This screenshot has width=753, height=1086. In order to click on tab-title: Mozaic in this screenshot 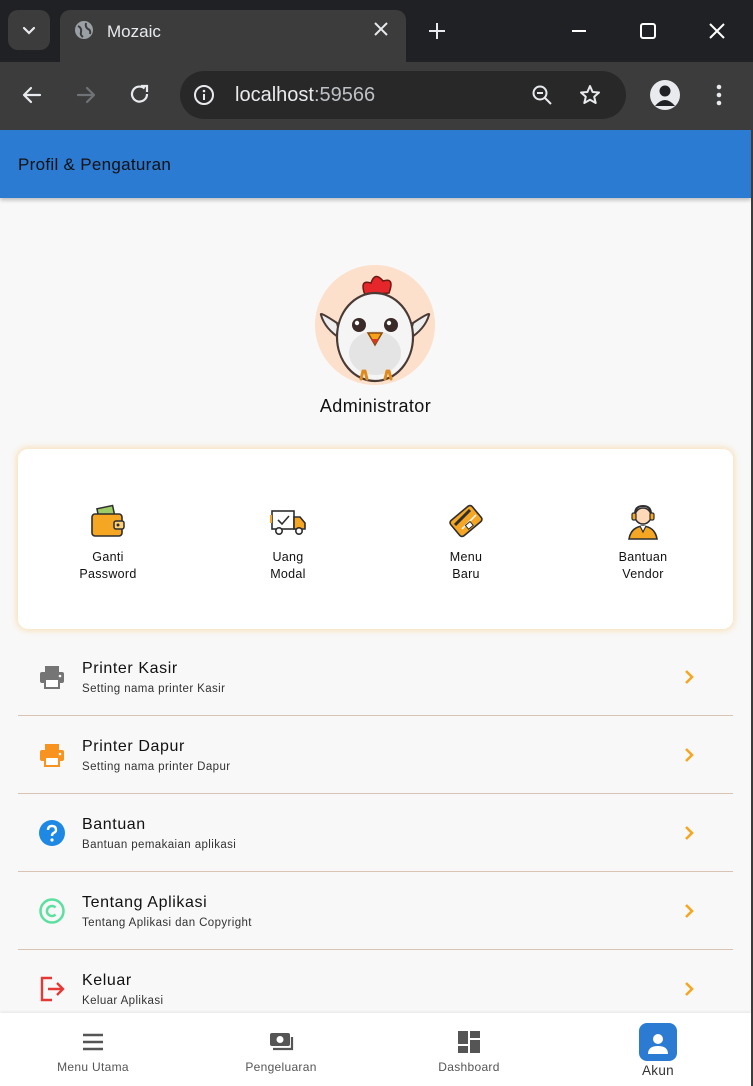, I will do `click(134, 31)`.